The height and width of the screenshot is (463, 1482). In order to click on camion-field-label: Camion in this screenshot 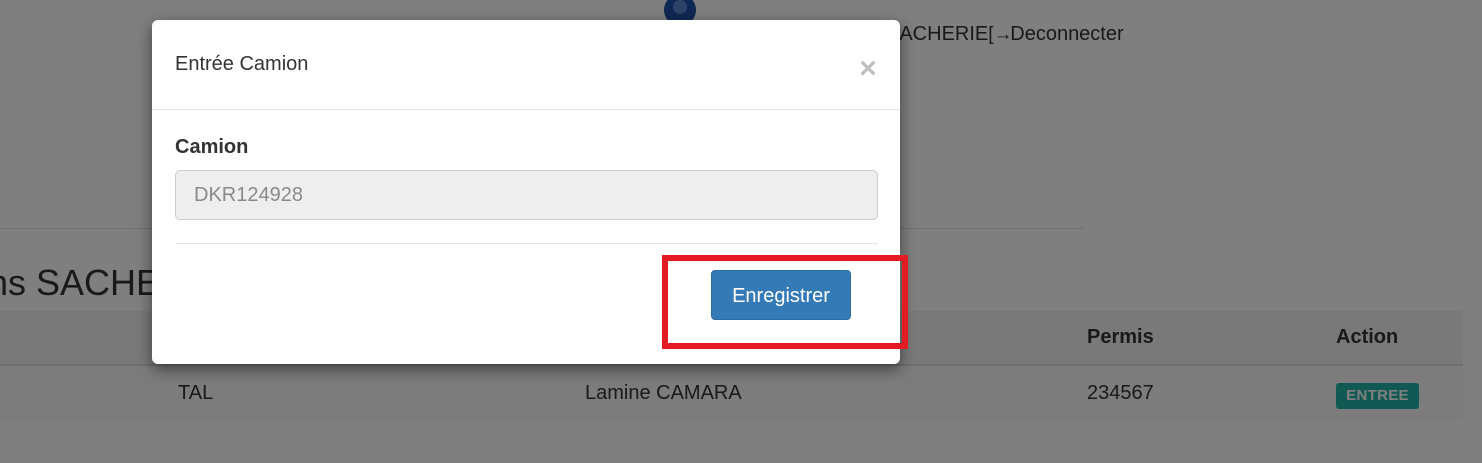, I will do `click(212, 147)`.